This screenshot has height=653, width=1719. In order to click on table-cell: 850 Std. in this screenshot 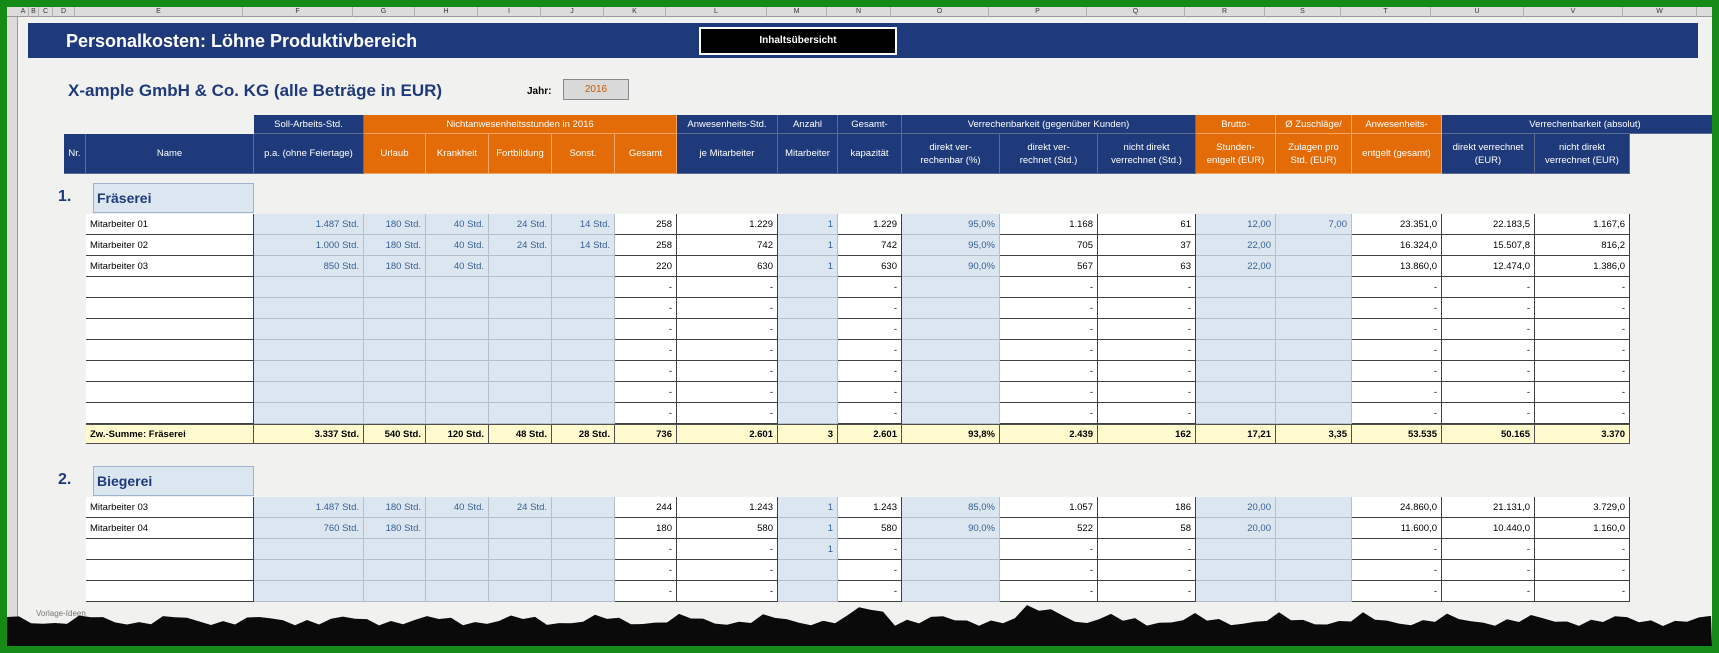, I will do `click(309, 266)`.